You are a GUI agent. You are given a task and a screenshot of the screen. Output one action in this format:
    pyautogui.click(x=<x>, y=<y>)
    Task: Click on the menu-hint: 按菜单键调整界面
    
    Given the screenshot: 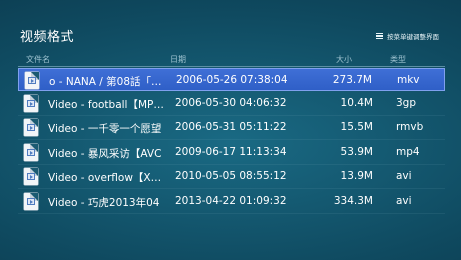 What is the action you would take?
    pyautogui.click(x=407, y=36)
    